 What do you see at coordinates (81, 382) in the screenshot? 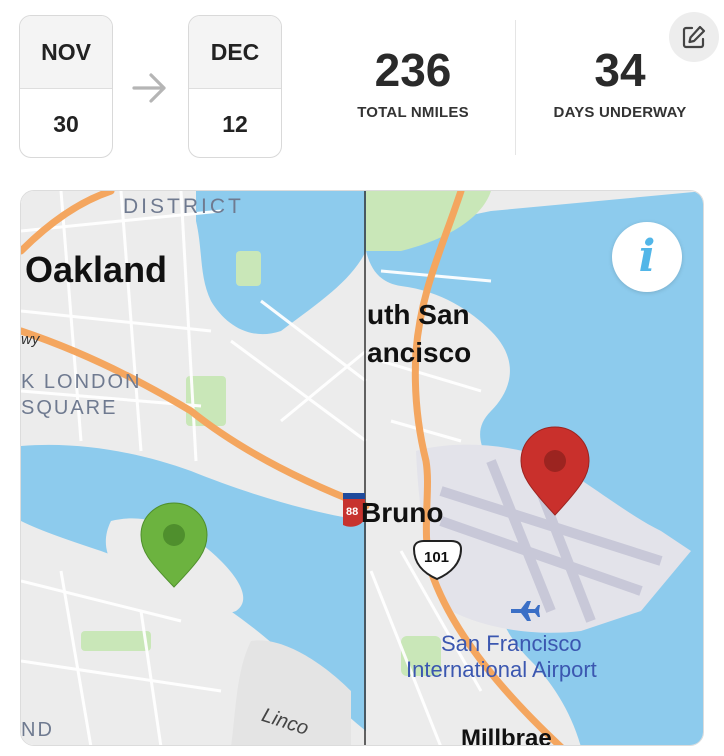
I see `map-label-jack-london-1: K LONDON` at bounding box center [81, 382].